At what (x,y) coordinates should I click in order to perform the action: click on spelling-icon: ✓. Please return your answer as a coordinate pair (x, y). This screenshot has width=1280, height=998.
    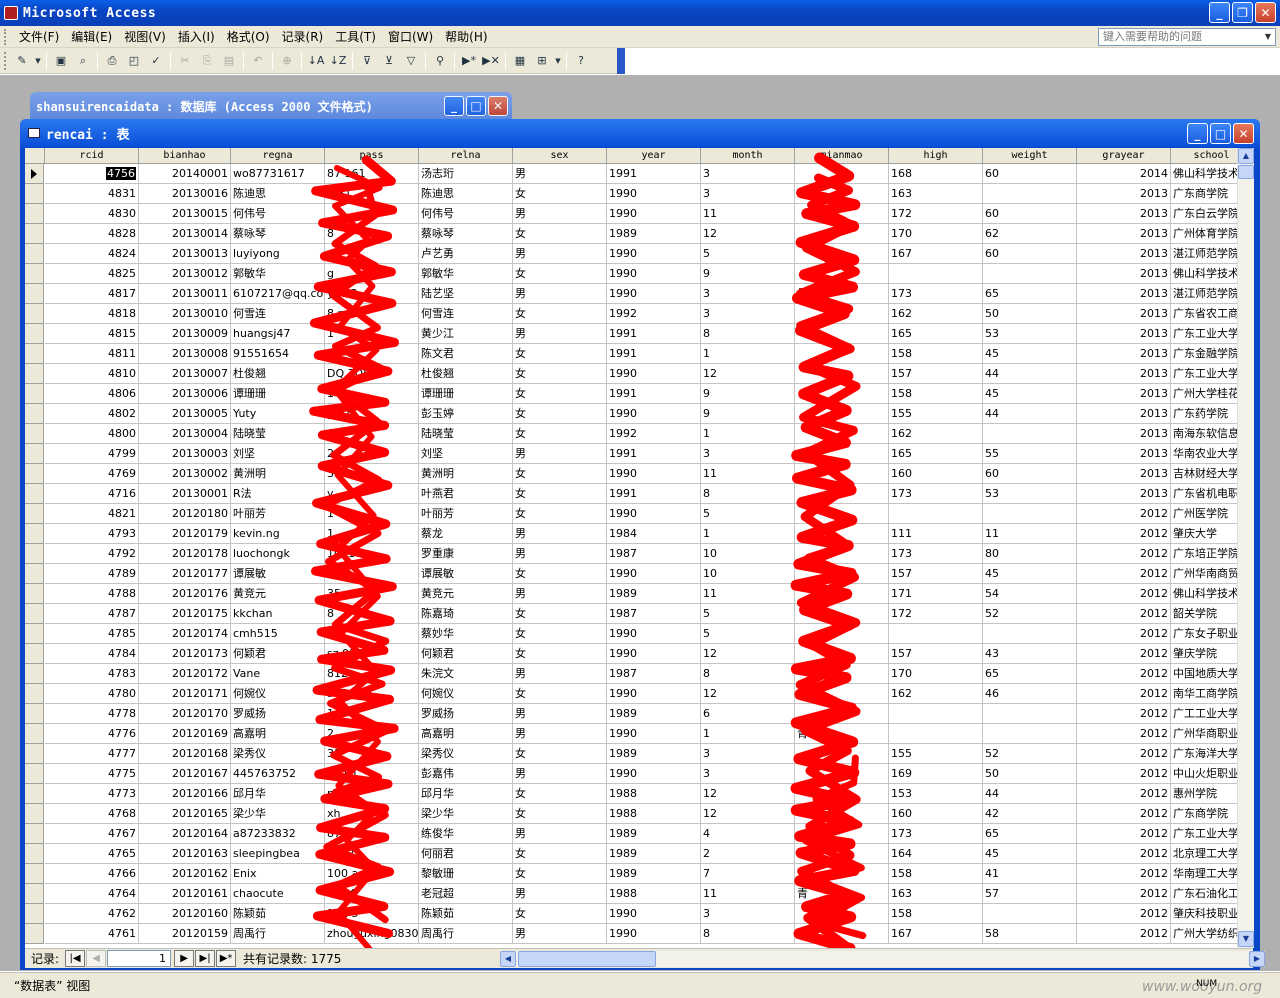
    Looking at the image, I should click on (156, 61).